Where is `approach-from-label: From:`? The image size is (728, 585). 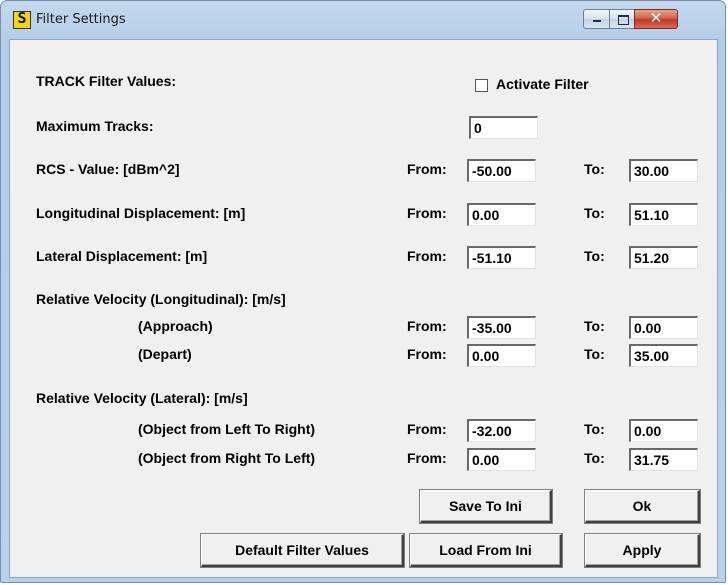 approach-from-label: From: is located at coordinates (427, 326).